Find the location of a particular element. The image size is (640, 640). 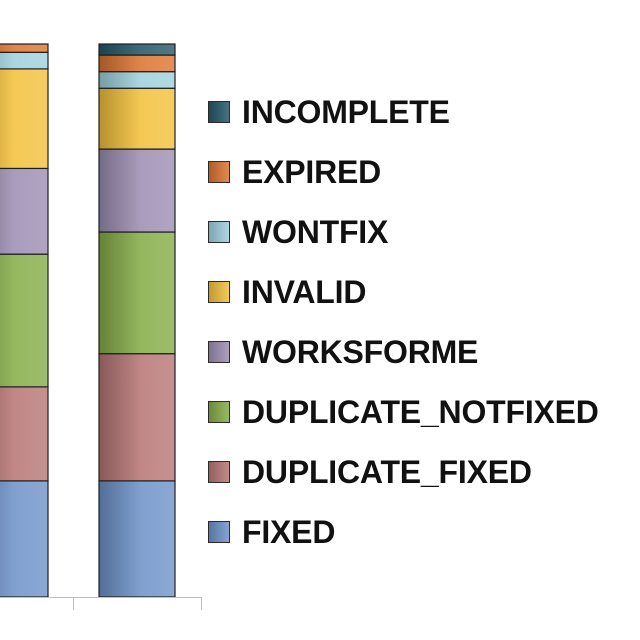

legend-label: WONTFIX is located at coordinates (315, 231).